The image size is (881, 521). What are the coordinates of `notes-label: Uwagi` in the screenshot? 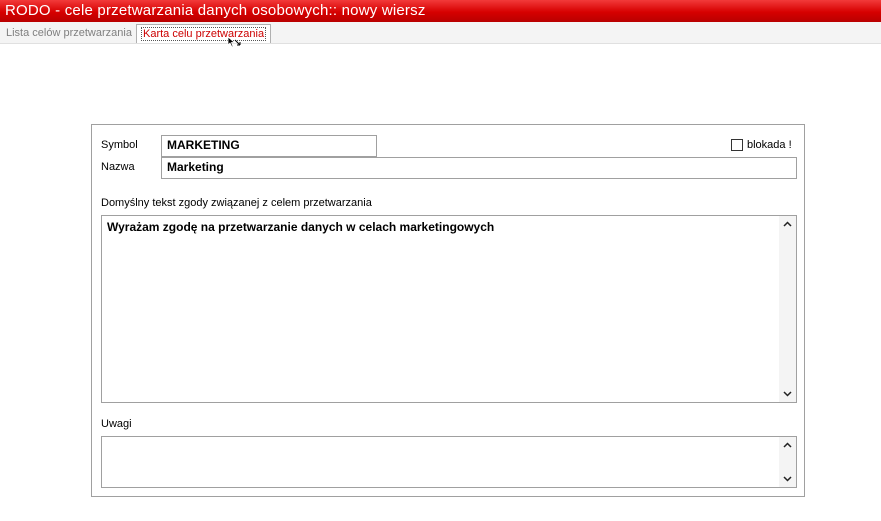 It's located at (116, 424).